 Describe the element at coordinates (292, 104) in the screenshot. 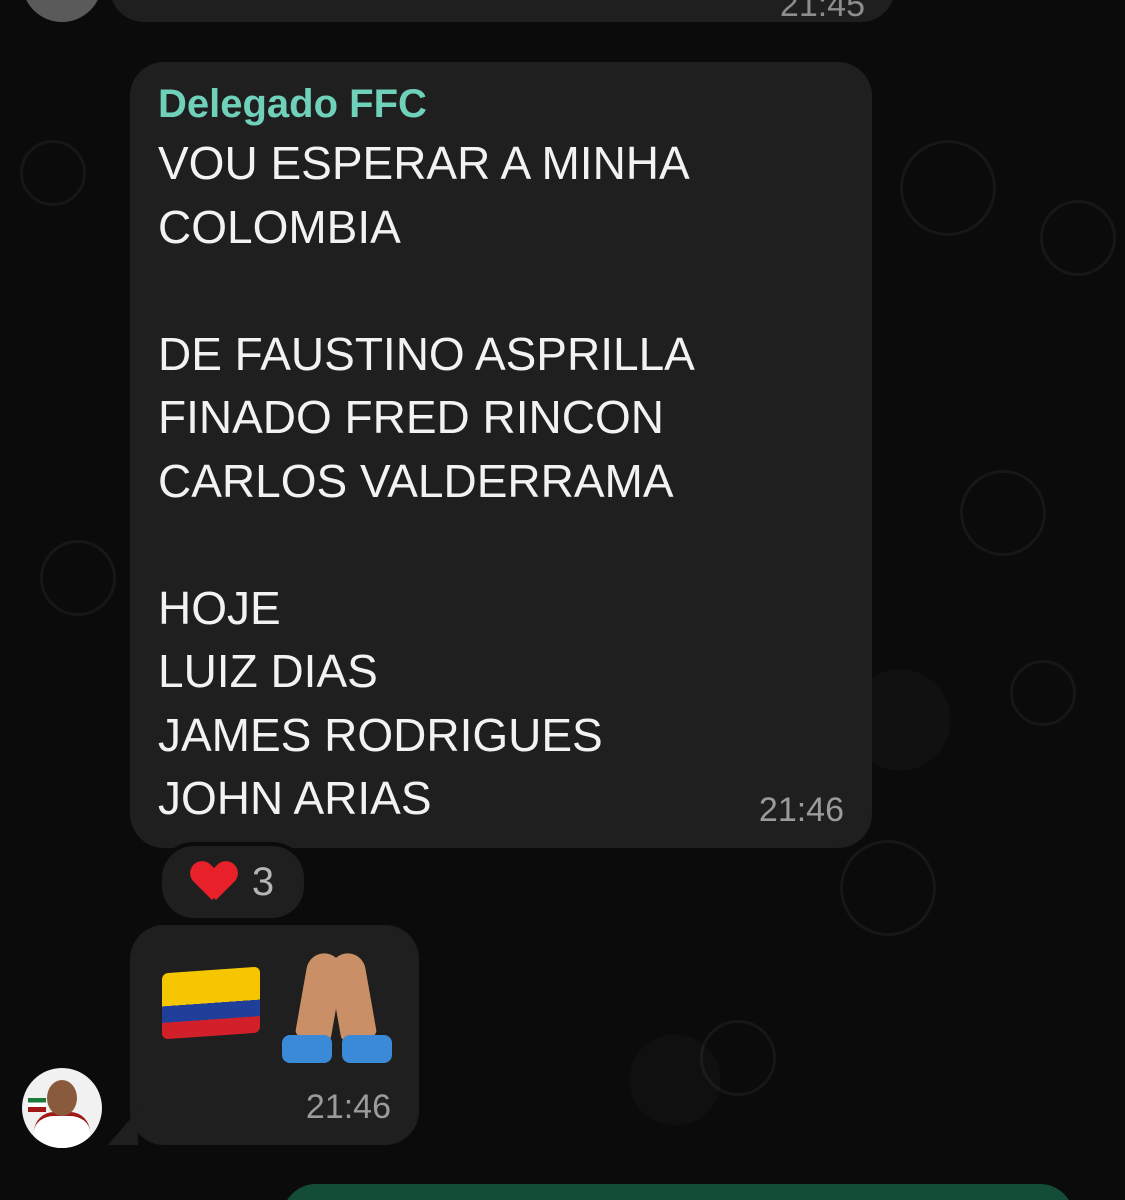

I see `sender-name: Delegado FFC` at that location.